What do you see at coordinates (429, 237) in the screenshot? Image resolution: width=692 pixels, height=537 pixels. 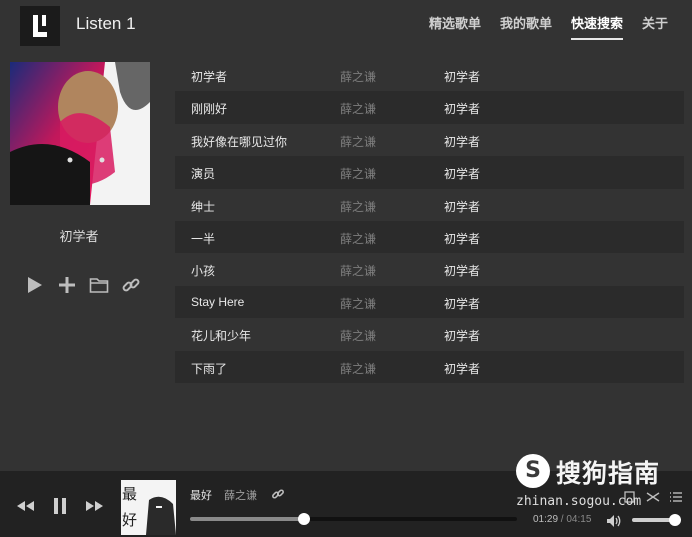 I see `song-row: 一半 薛之谦 初学者` at bounding box center [429, 237].